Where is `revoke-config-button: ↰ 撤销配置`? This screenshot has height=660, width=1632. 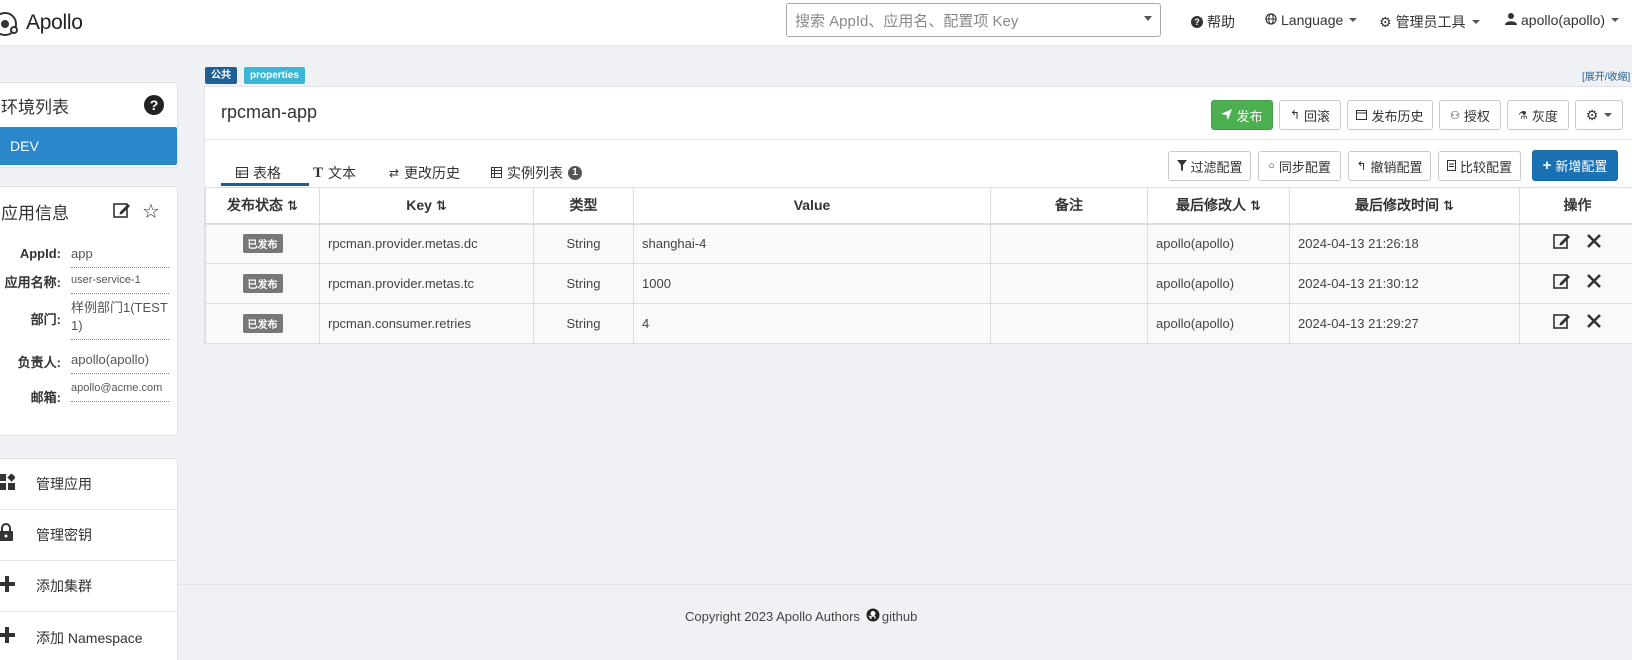 revoke-config-button: ↰ 撤销配置 is located at coordinates (1389, 166).